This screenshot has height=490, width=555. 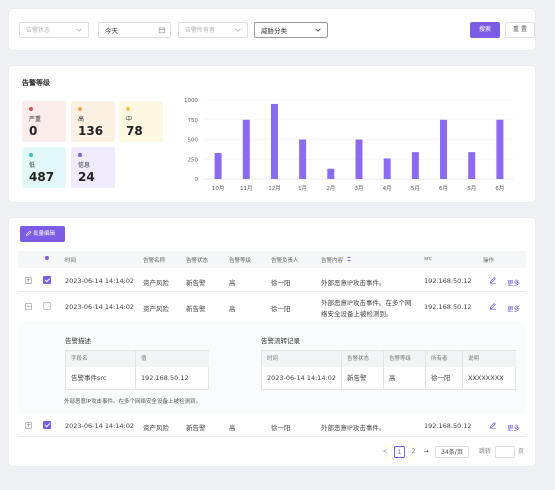 What do you see at coordinates (134, 30) in the screenshot?
I see `date-picker: 今天` at bounding box center [134, 30].